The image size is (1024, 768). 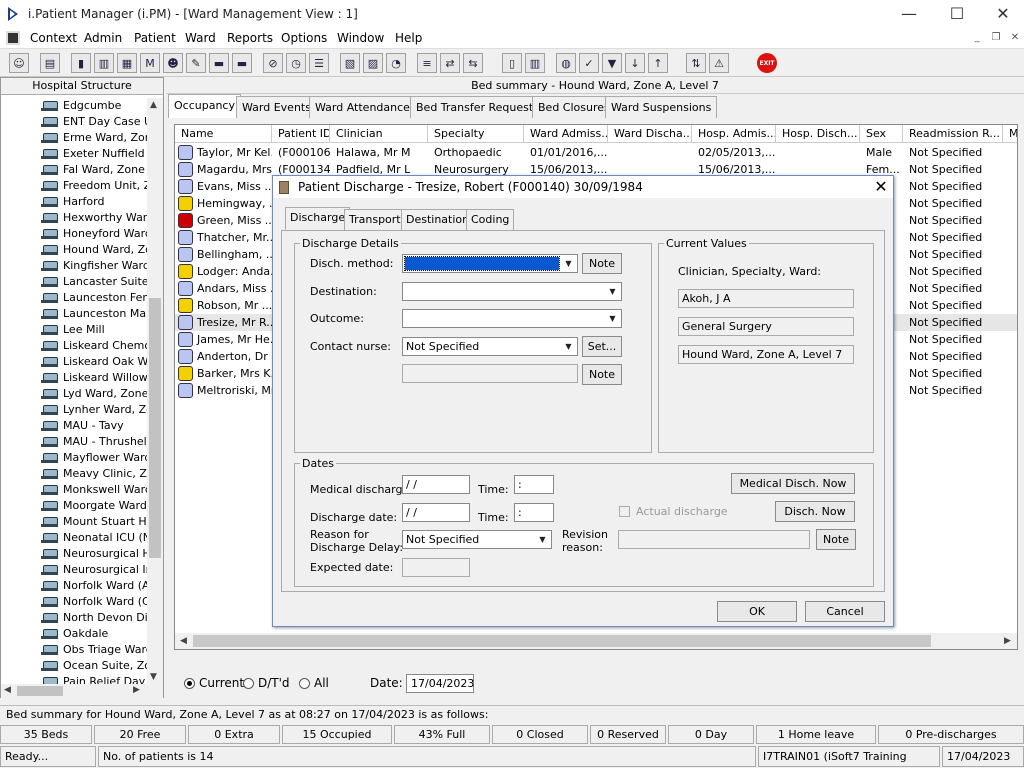 I want to click on cancel-button: Cancel, so click(x=845, y=611).